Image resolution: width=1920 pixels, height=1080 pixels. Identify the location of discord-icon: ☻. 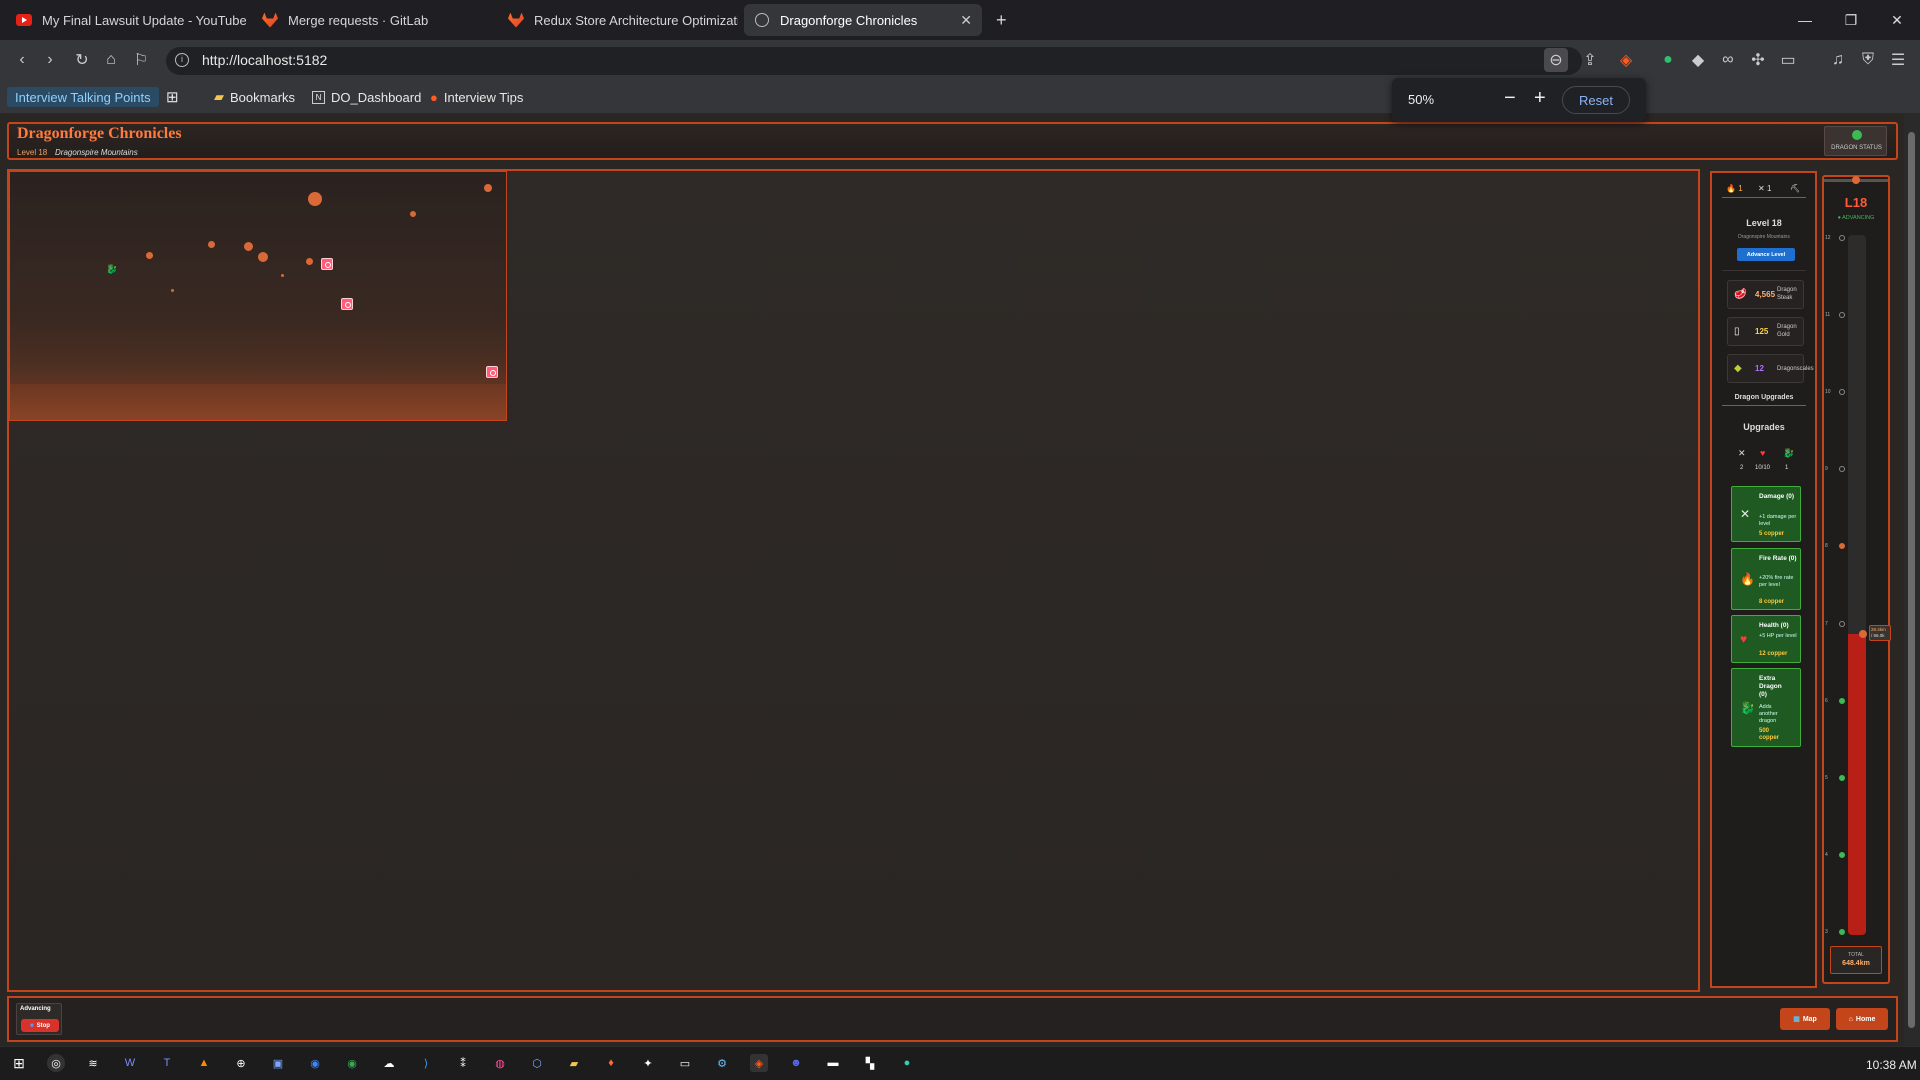
(796, 1063).